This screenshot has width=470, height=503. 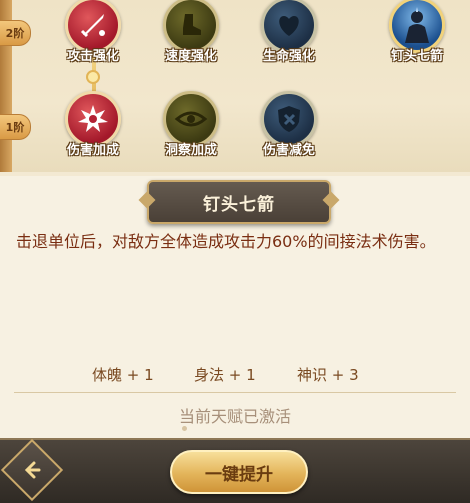 I want to click on talent-node-attack: 攻击强化, so click(x=93, y=32).